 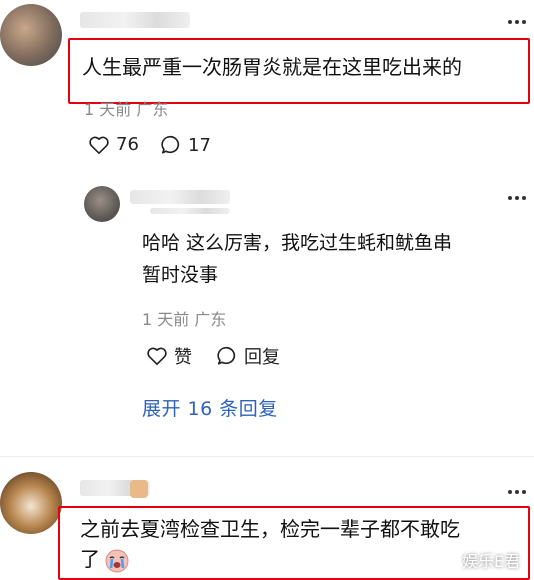 I want to click on expand-replies-link: 展开 16 条回复, so click(x=210, y=407).